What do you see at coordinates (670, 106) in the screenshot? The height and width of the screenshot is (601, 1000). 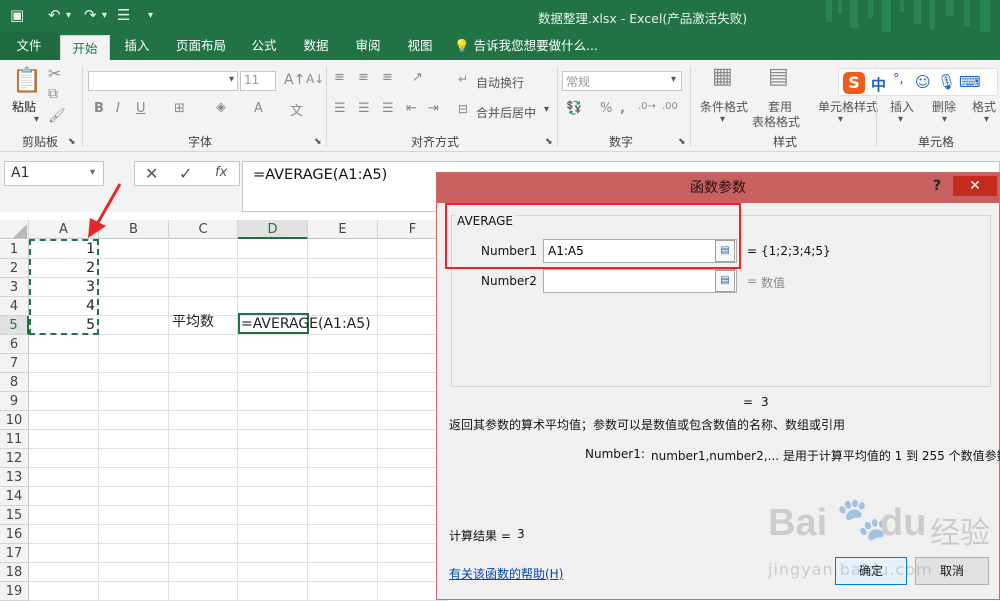 I see `decrease-decimal-icon: .00` at bounding box center [670, 106].